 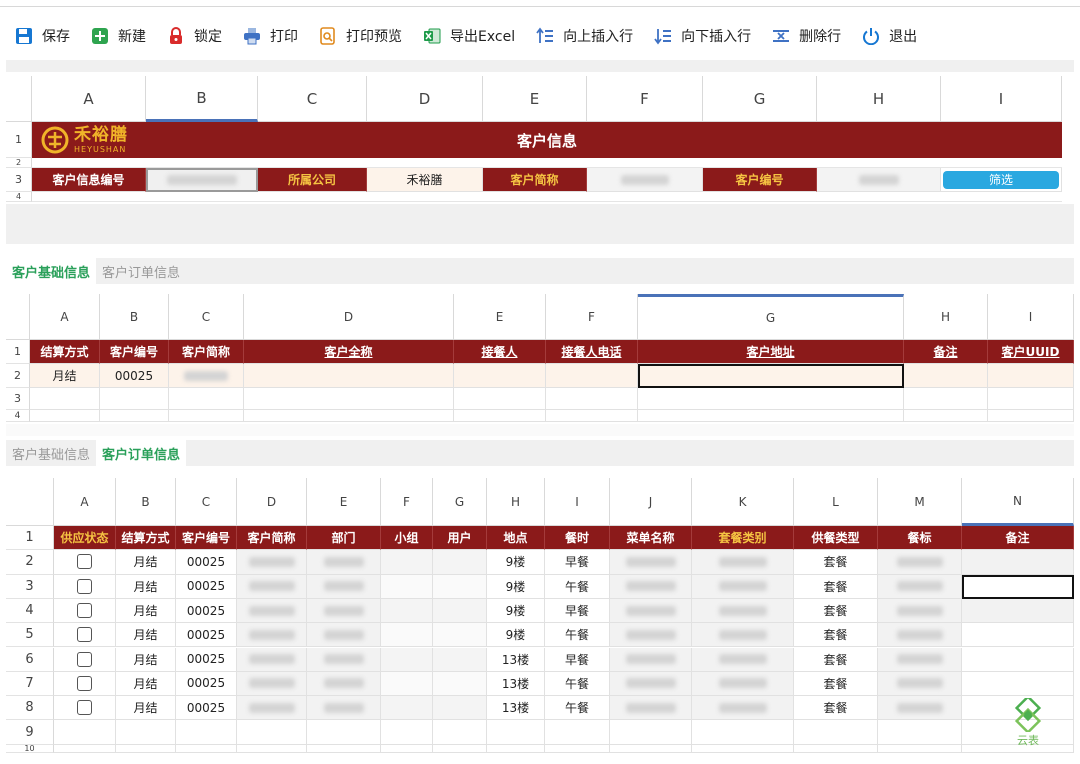 I want to click on order-cell-r3-c9: 午餐, so click(x=577, y=586).